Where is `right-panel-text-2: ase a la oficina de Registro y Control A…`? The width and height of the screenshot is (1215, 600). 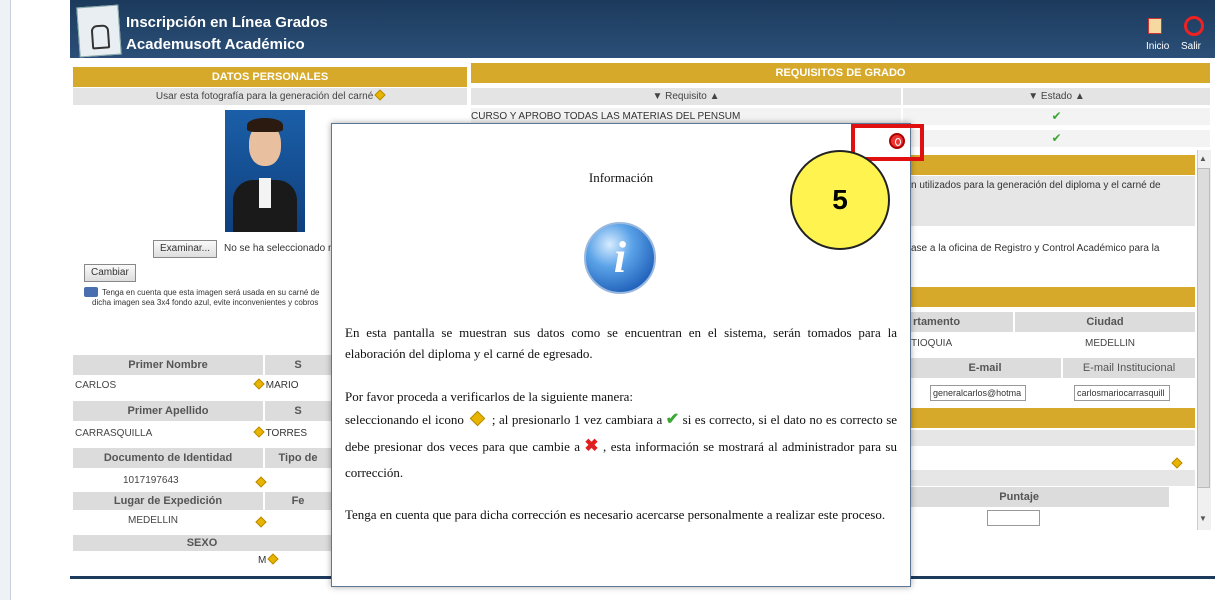 right-panel-text-2: ase a la oficina de Registro y Control A… is located at coordinates (1035, 248).